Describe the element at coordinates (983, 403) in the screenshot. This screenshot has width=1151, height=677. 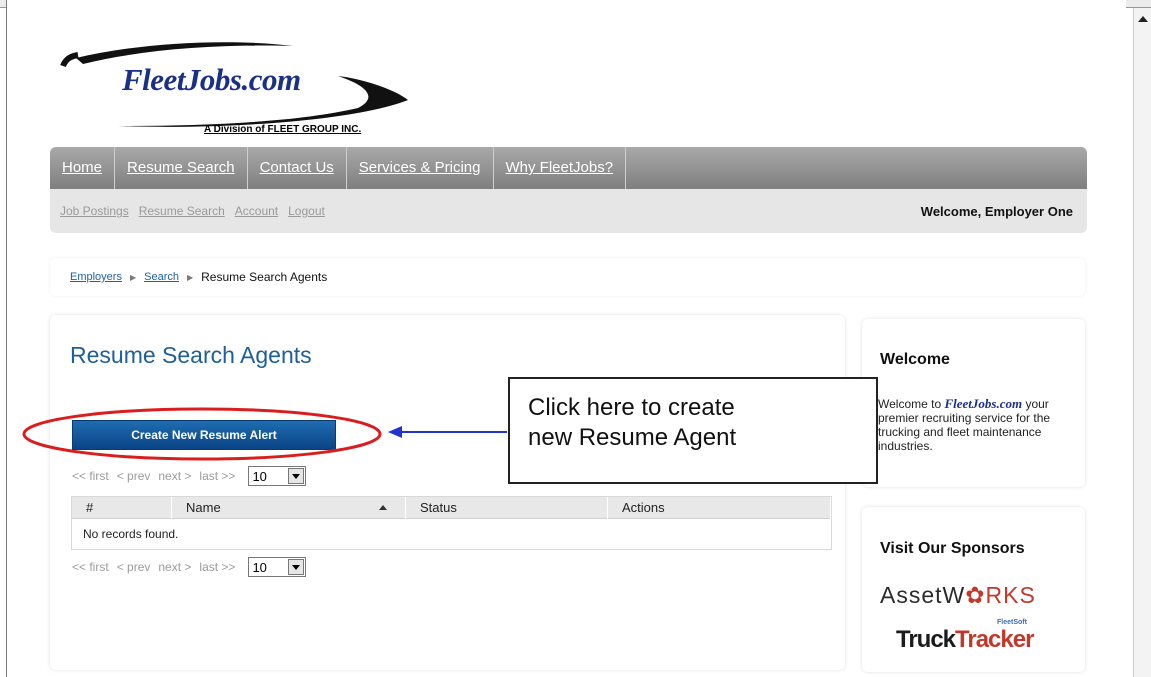
I see `welcome-brand-name: FleetJobs.com` at that location.